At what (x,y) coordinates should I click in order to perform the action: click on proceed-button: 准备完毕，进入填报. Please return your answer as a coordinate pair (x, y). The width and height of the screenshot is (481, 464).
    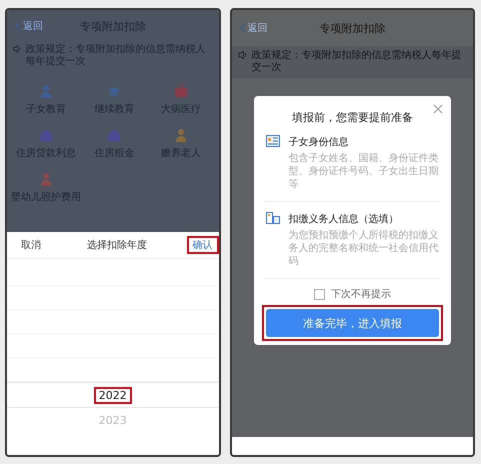
    Looking at the image, I should click on (352, 323).